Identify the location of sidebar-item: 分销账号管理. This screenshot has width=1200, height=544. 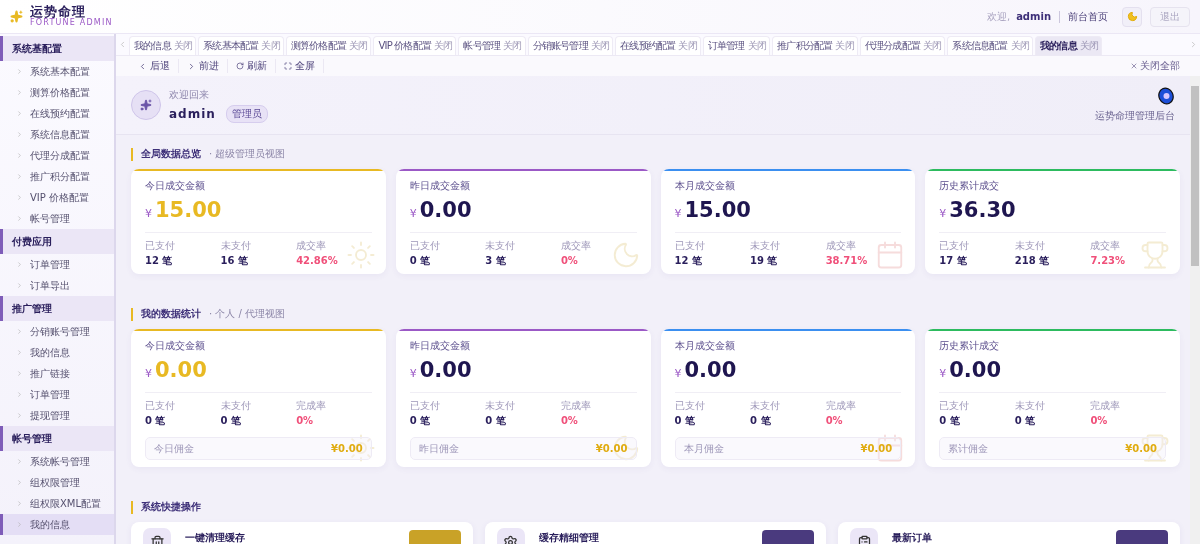
(57, 331).